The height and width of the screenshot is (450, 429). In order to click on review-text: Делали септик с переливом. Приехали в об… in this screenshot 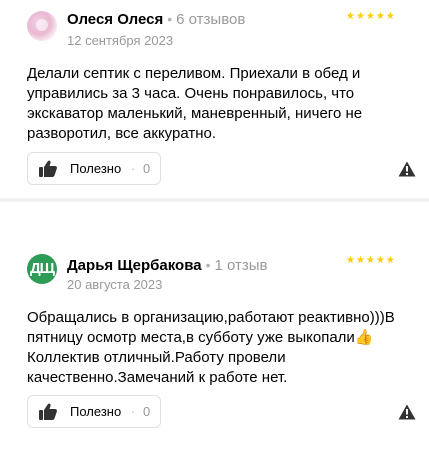, I will do `click(195, 103)`.